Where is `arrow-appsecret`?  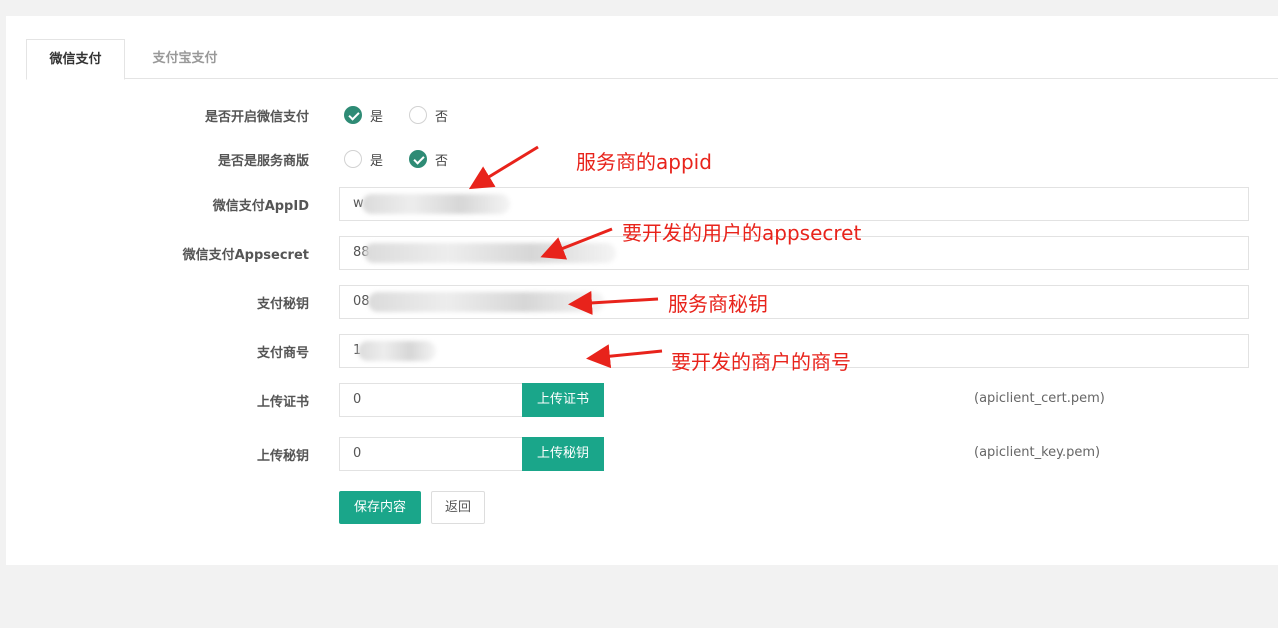
arrow-appsecret is located at coordinates (576, 243).